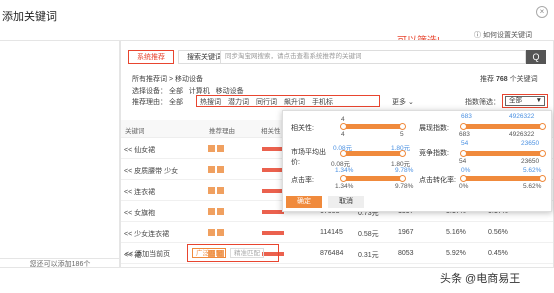 Image resolution: width=554 pixels, height=293 pixels. I want to click on cell-ctr: 5.16%, so click(456, 232).